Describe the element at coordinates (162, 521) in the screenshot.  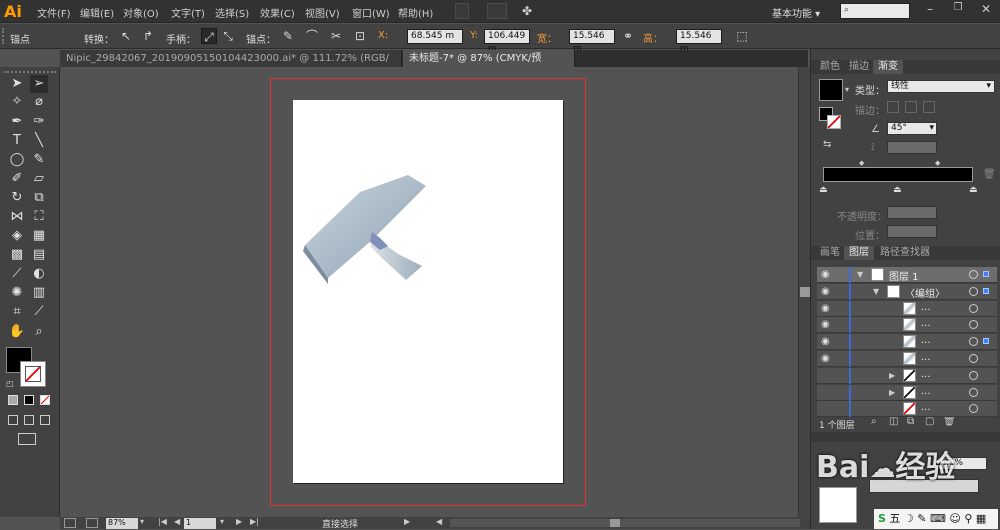
I see `first-page-icon: |◀` at that location.